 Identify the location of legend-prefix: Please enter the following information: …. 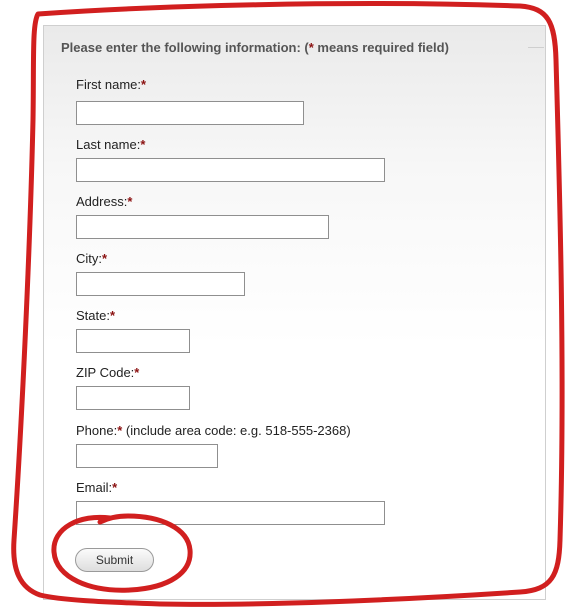
(185, 47).